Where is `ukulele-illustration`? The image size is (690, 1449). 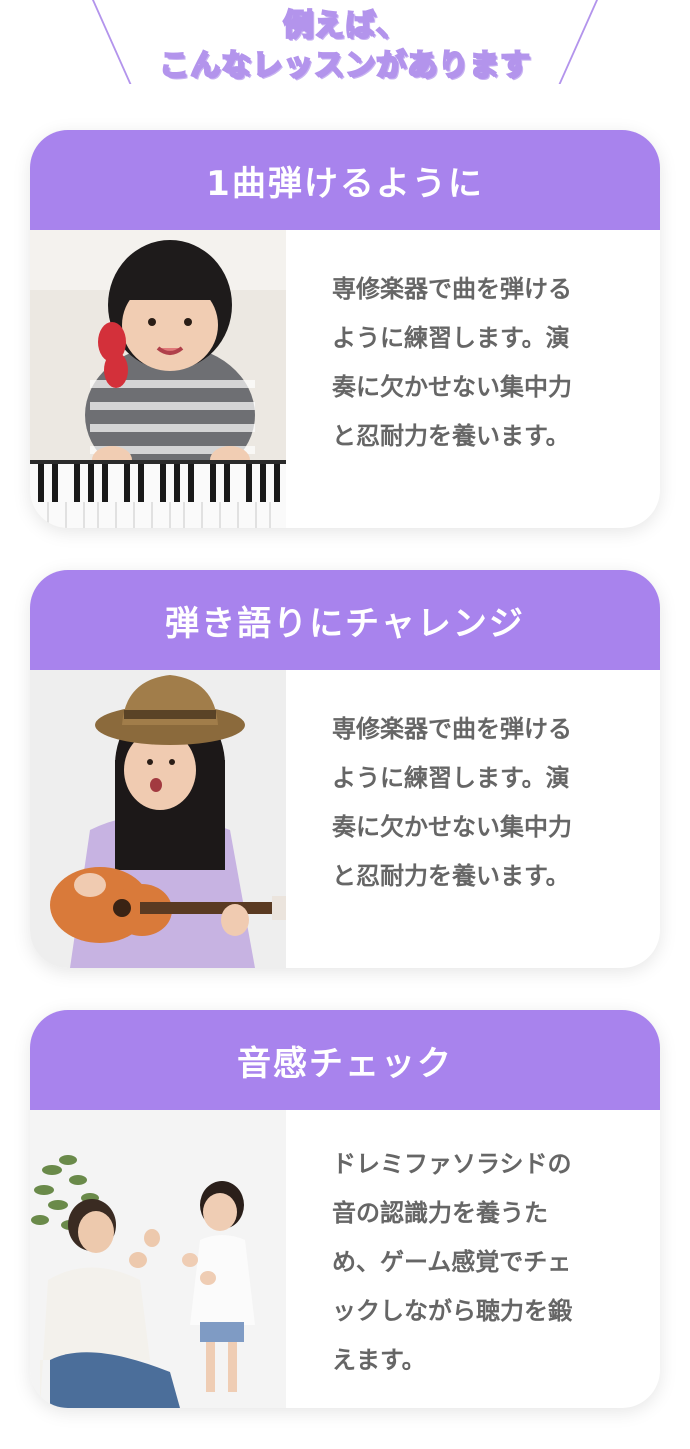 ukulele-illustration is located at coordinates (158, 819).